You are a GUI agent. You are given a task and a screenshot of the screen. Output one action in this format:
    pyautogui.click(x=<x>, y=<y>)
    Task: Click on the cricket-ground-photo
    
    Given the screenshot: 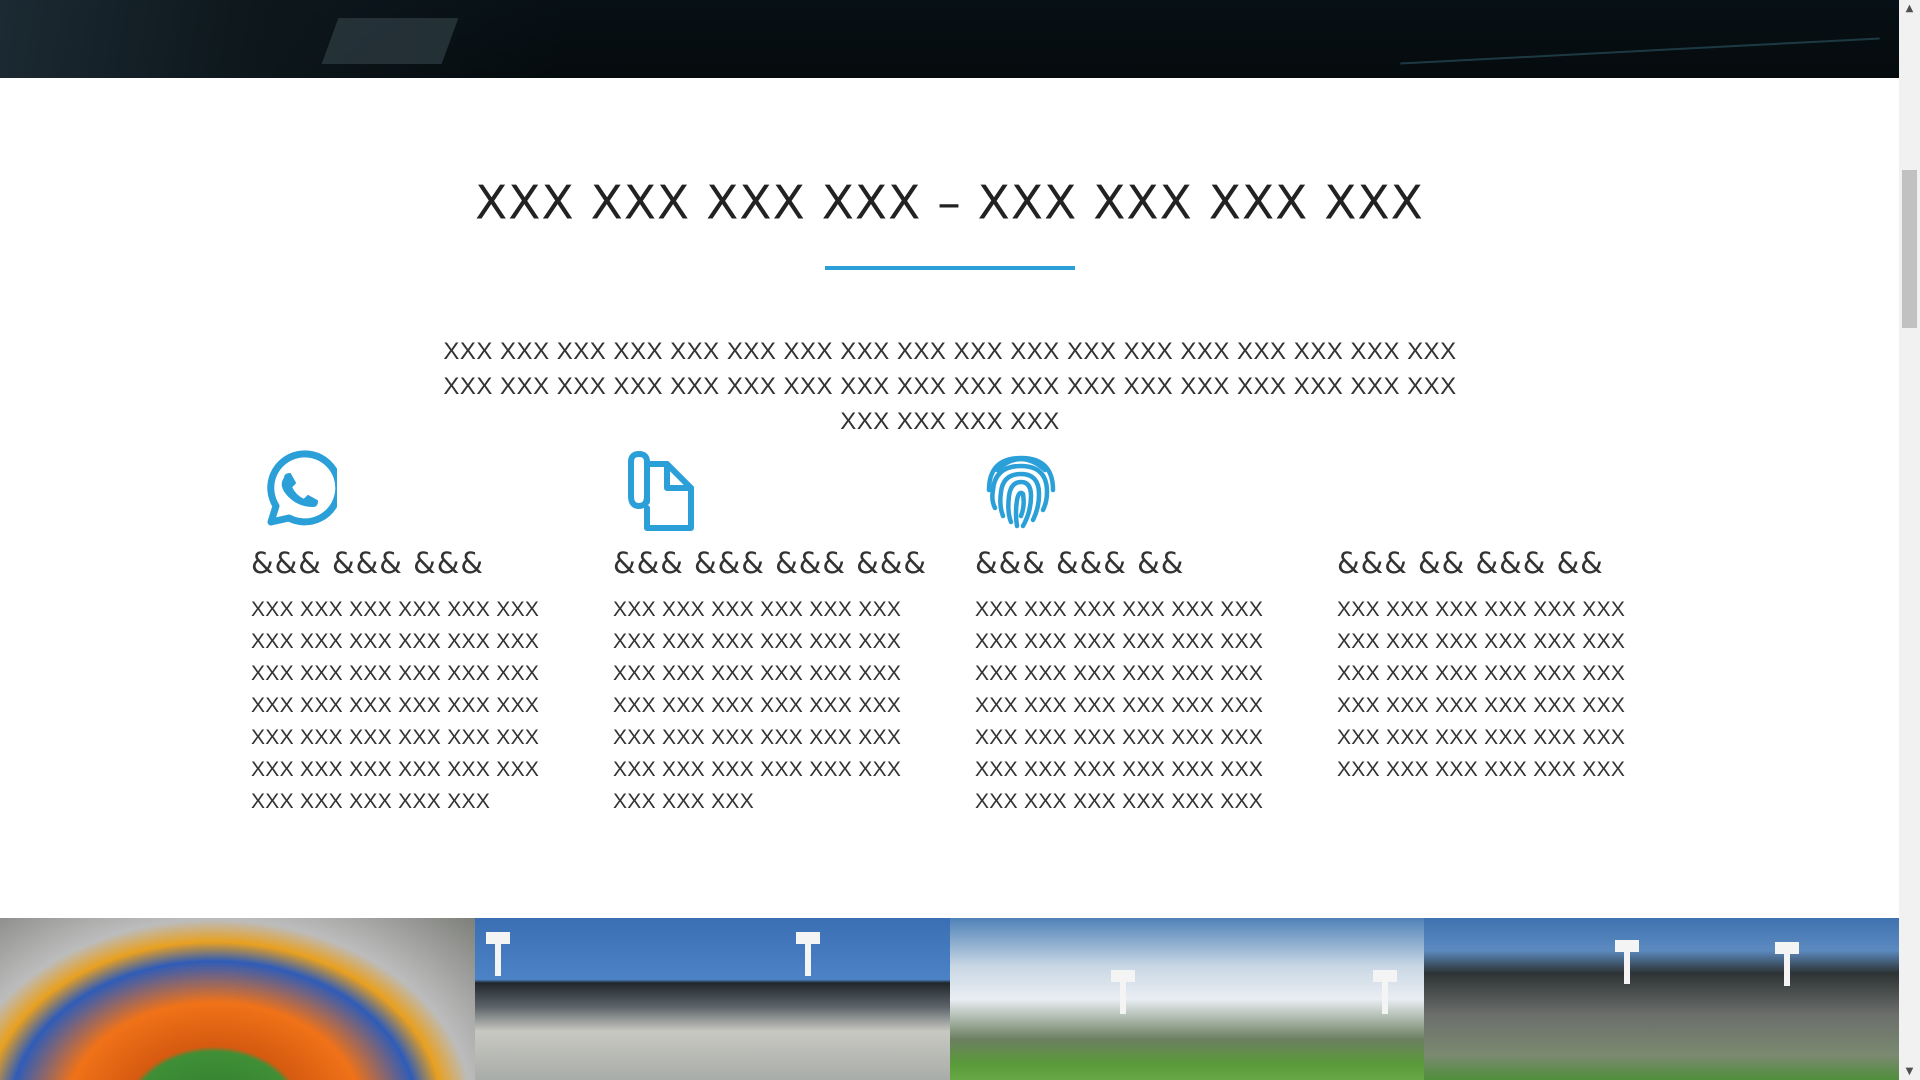 What is the action you would take?
    pyautogui.click(x=1187, y=999)
    